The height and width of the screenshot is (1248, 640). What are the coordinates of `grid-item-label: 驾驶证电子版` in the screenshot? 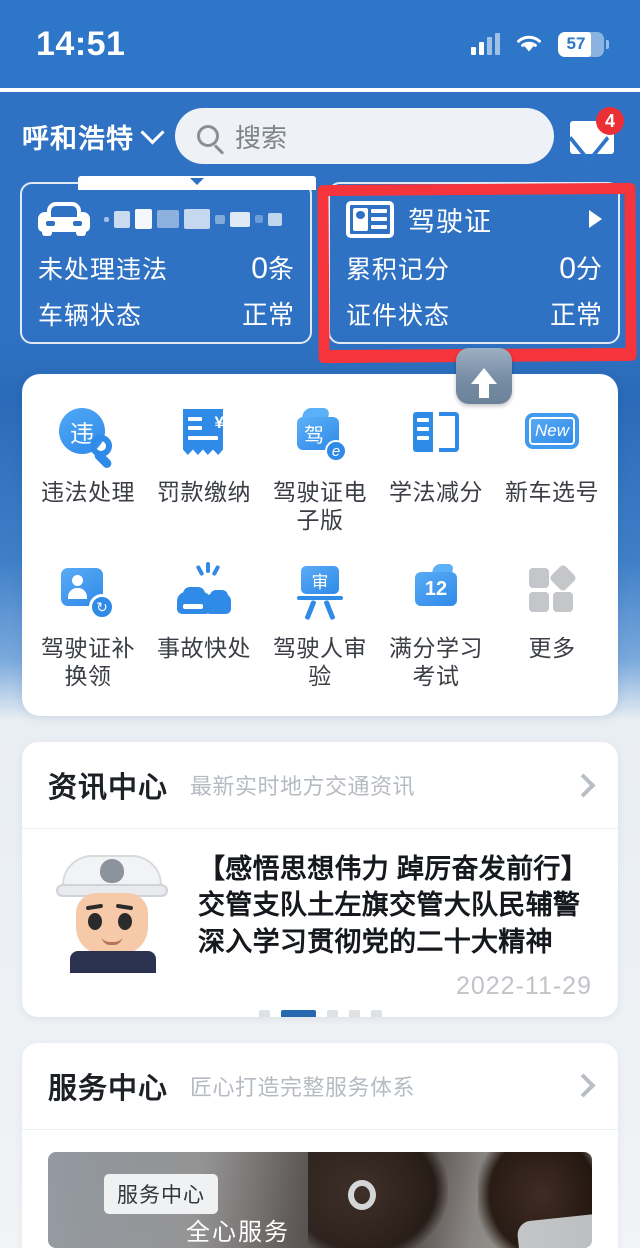 It's located at (320, 506).